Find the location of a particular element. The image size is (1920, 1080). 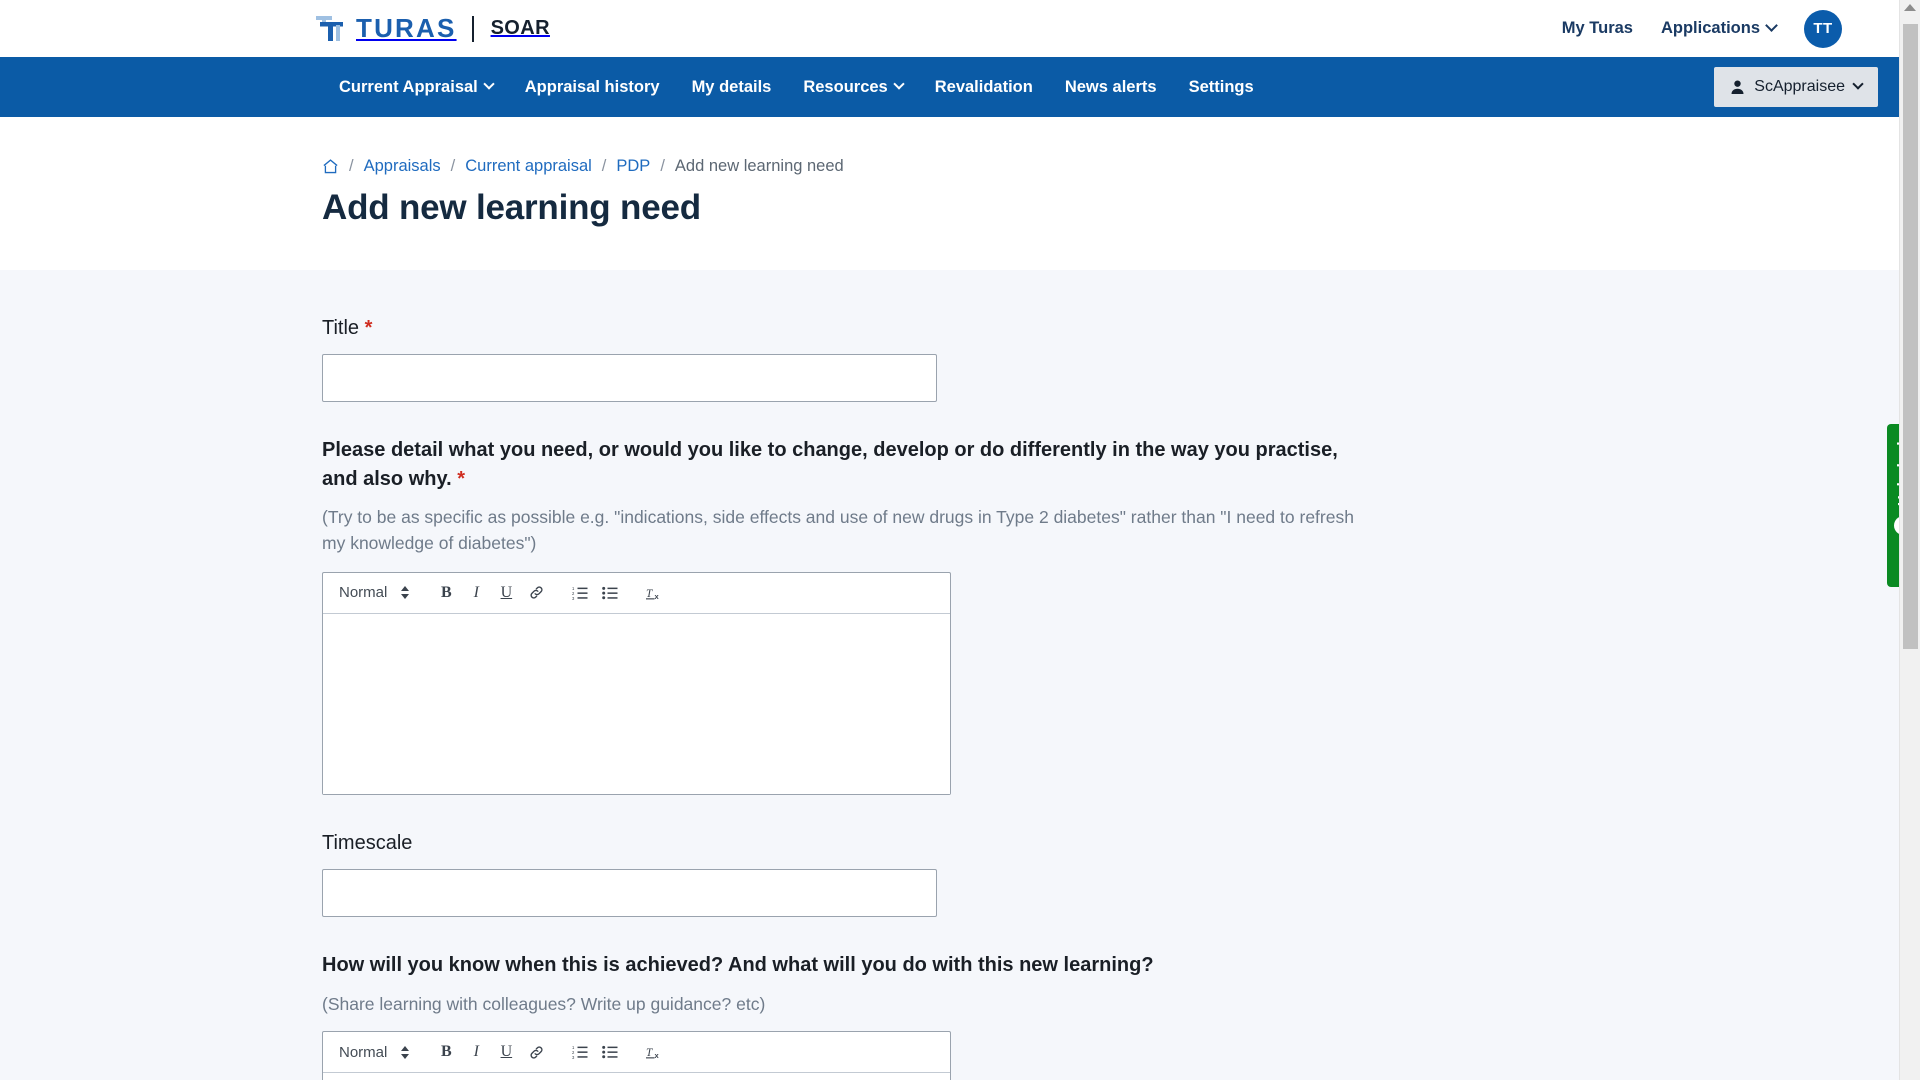

title-input is located at coordinates (629, 378).